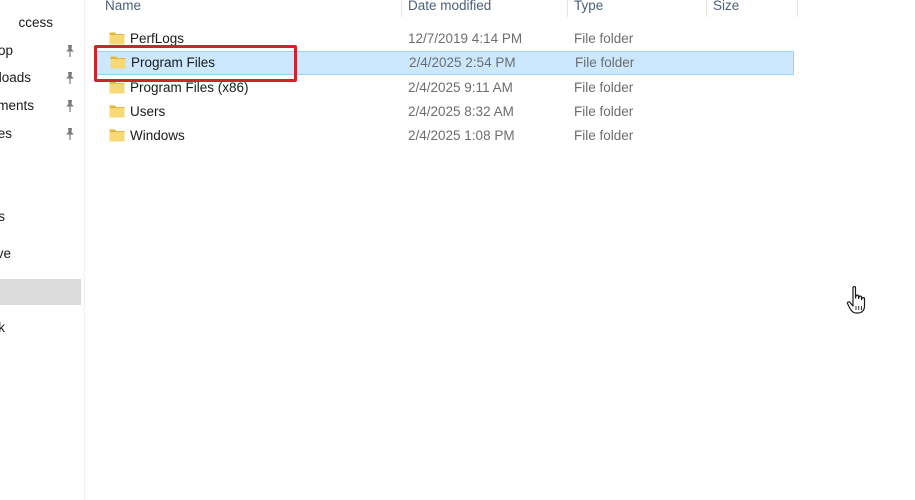  I want to click on nav-item-label: ccess, so click(35, 22).